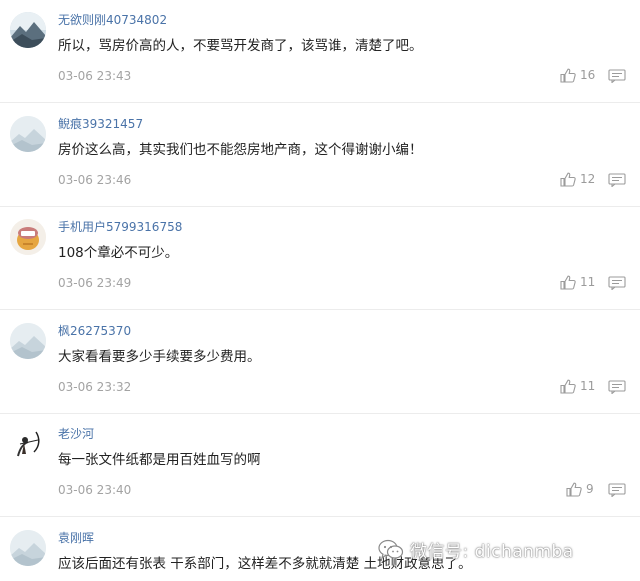 Image resolution: width=640 pixels, height=581 pixels. I want to click on comment-text: 大家看看要多少手续要多少费用。, so click(159, 357).